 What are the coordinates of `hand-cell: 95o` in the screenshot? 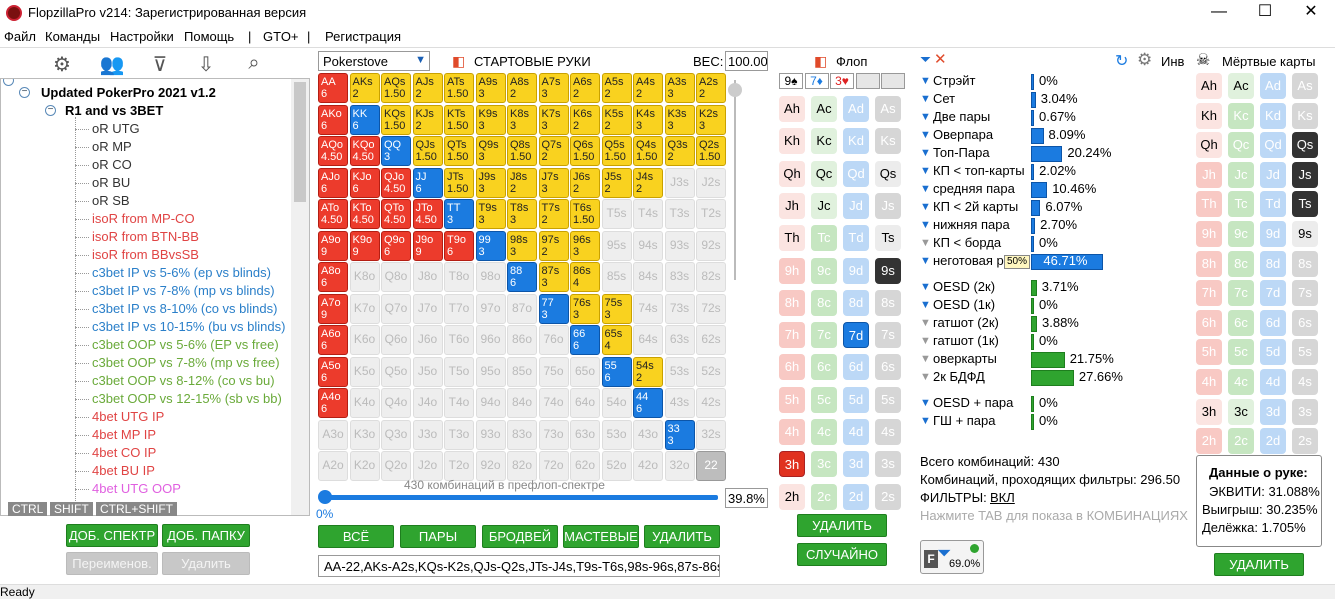 It's located at (490, 371).